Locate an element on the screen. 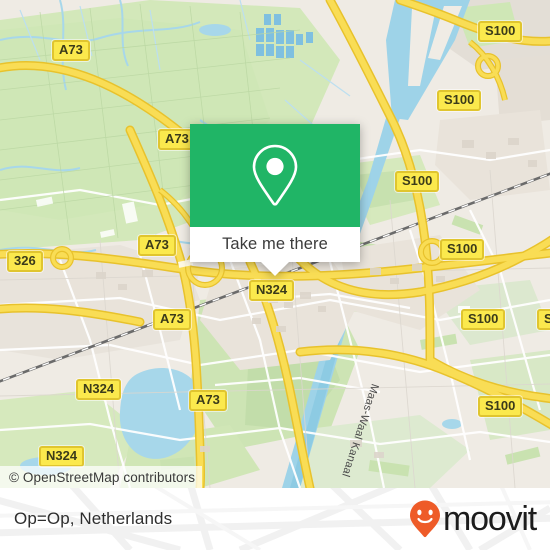 This screenshot has width=550, height=550. place-name-label: Op=Op, Netherlands is located at coordinates (93, 518).